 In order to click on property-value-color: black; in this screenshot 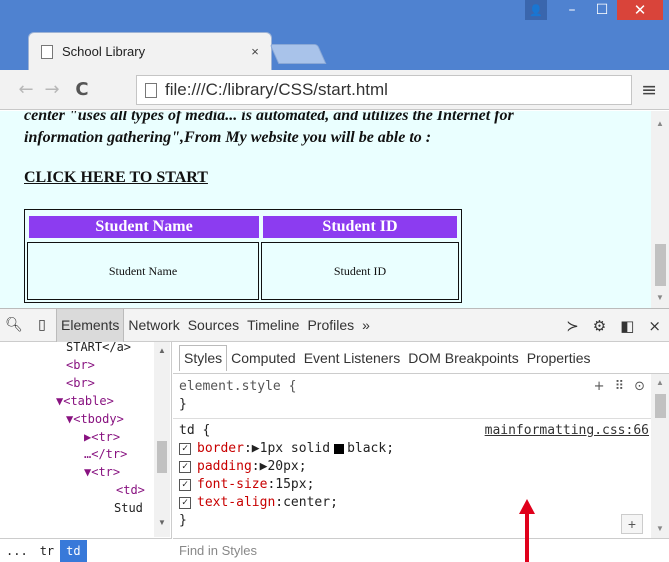, I will do `click(370, 449)`.